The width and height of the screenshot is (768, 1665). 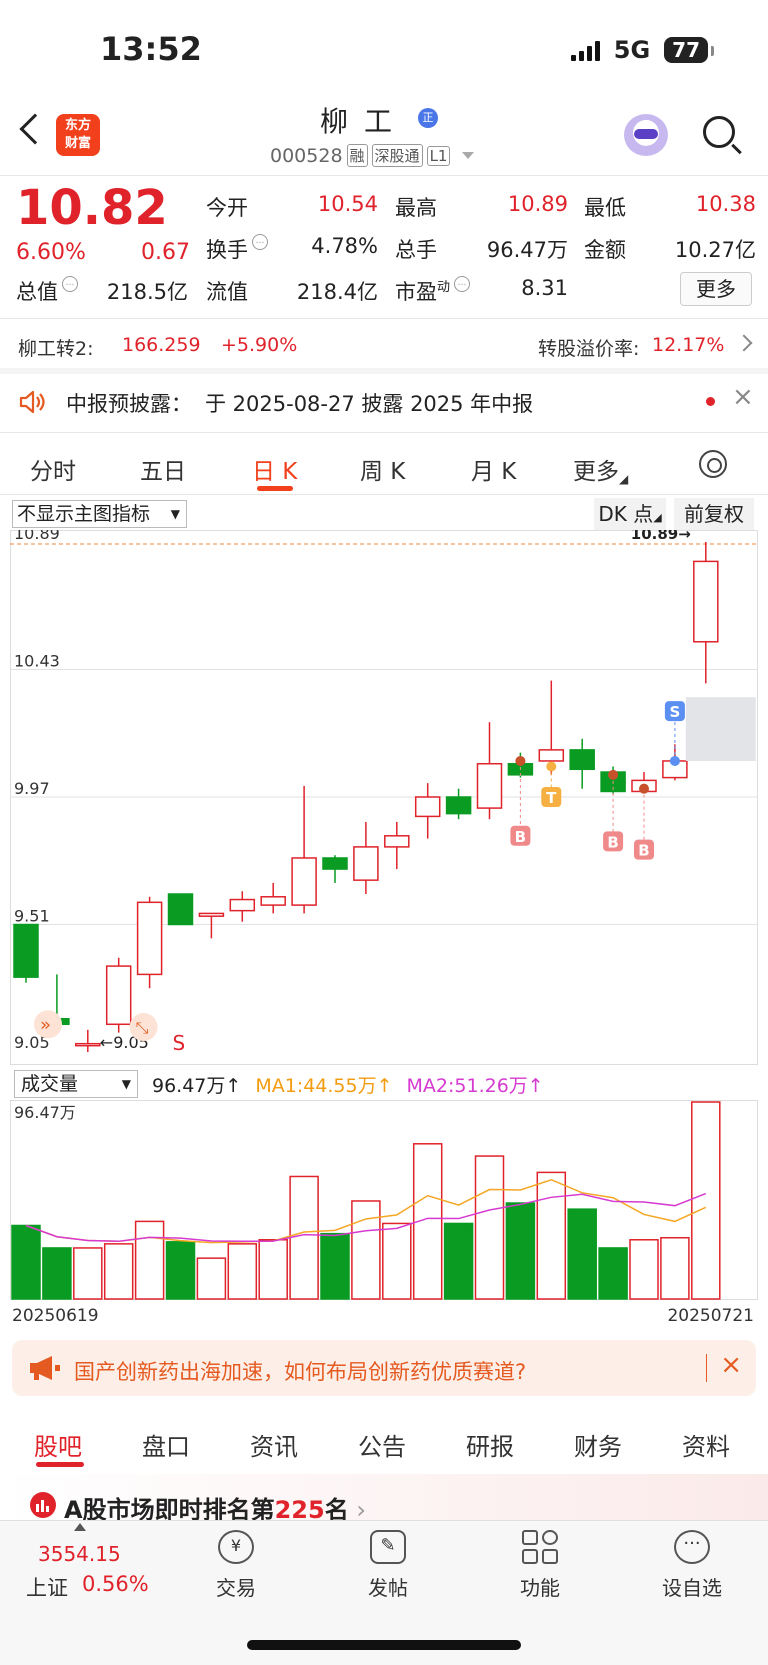 What do you see at coordinates (364, 121) in the screenshot?
I see `stock-name: 柳工` at bounding box center [364, 121].